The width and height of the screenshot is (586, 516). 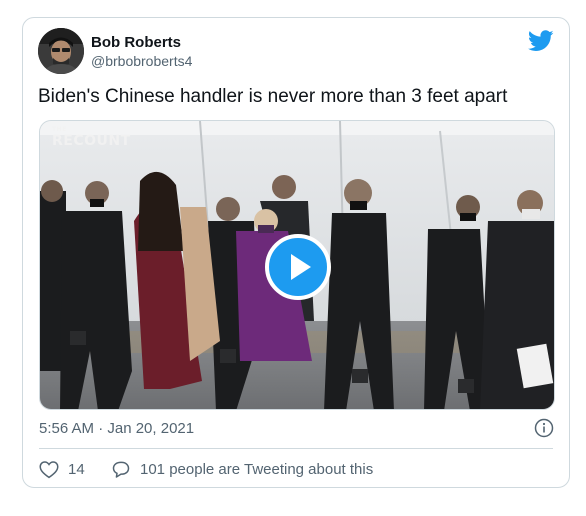 What do you see at coordinates (61, 51) in the screenshot?
I see `avatar` at bounding box center [61, 51].